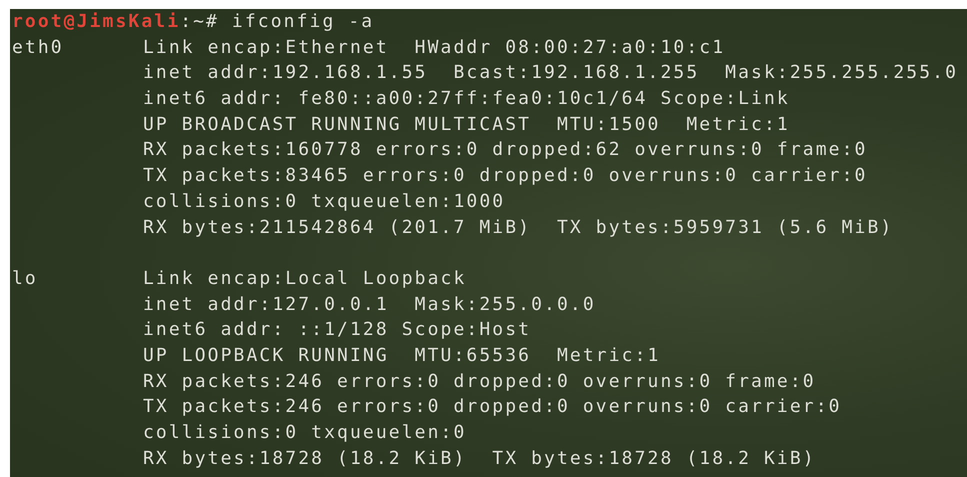 The width and height of the screenshot is (967, 477). Describe the element at coordinates (467, 99) in the screenshot. I see `output-line: inet6 addr: fe80::a00:27ff:fea0:10c1/64 Scope:Link` at that location.